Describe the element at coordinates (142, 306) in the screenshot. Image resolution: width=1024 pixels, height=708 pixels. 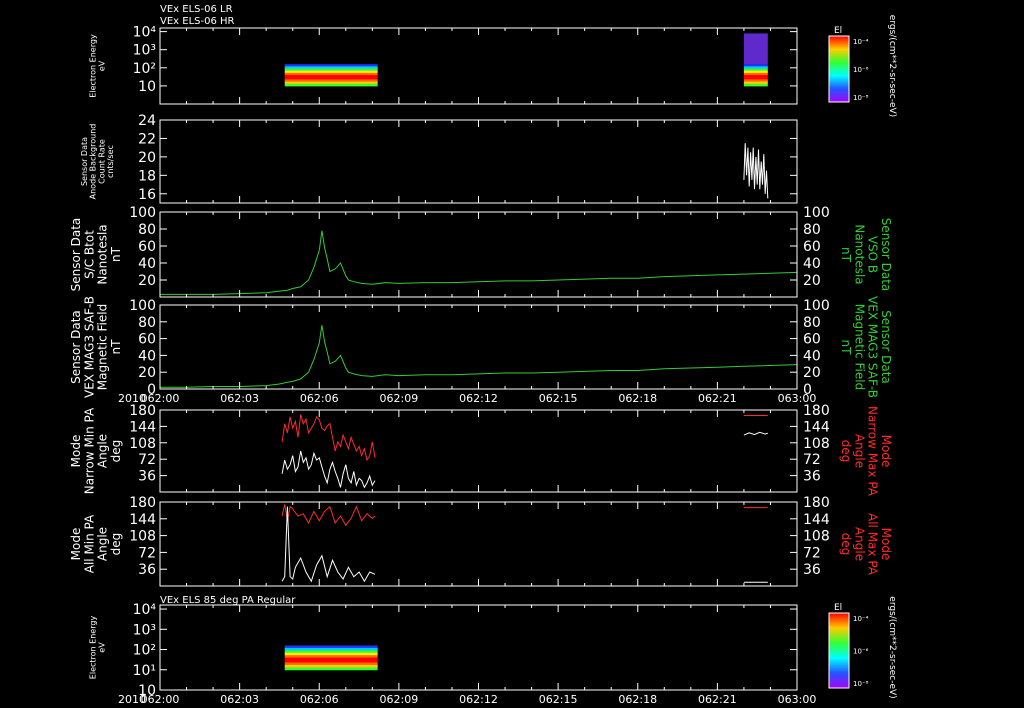
I see `y-tick-label: 100` at that location.